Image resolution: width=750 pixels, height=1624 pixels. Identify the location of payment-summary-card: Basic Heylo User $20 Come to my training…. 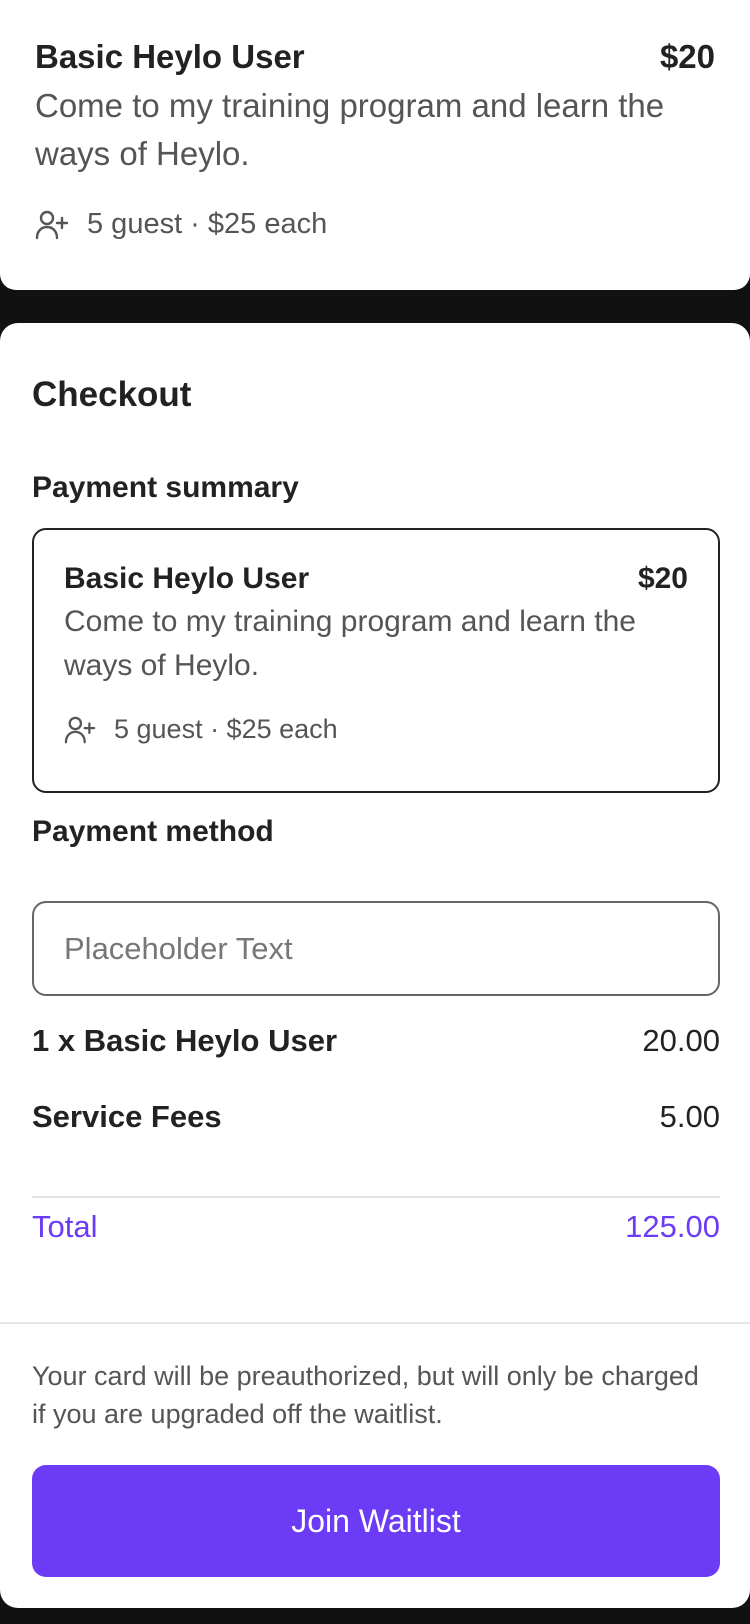
(376, 660).